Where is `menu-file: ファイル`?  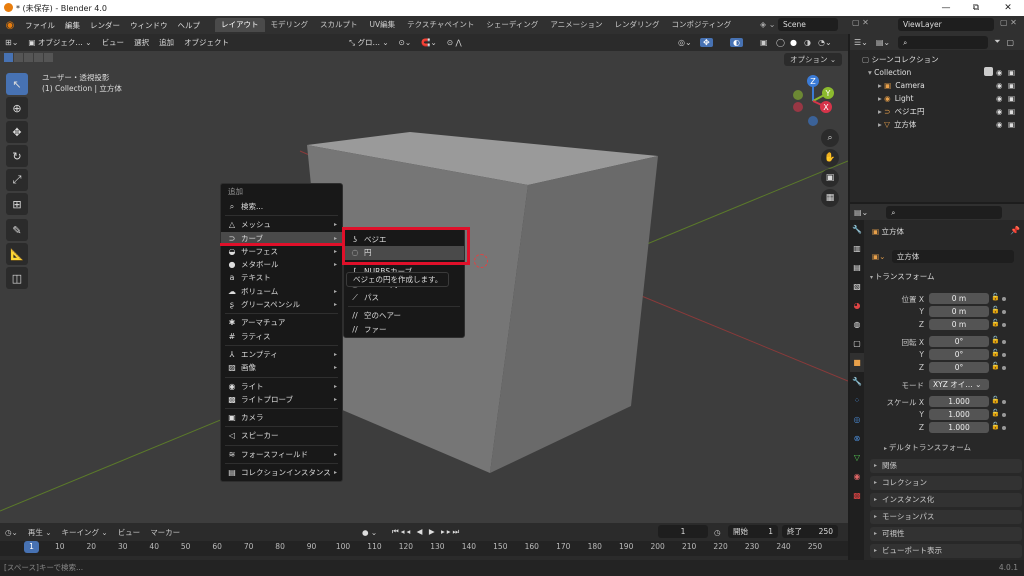
menu-file: ファイル is located at coordinates (40, 25).